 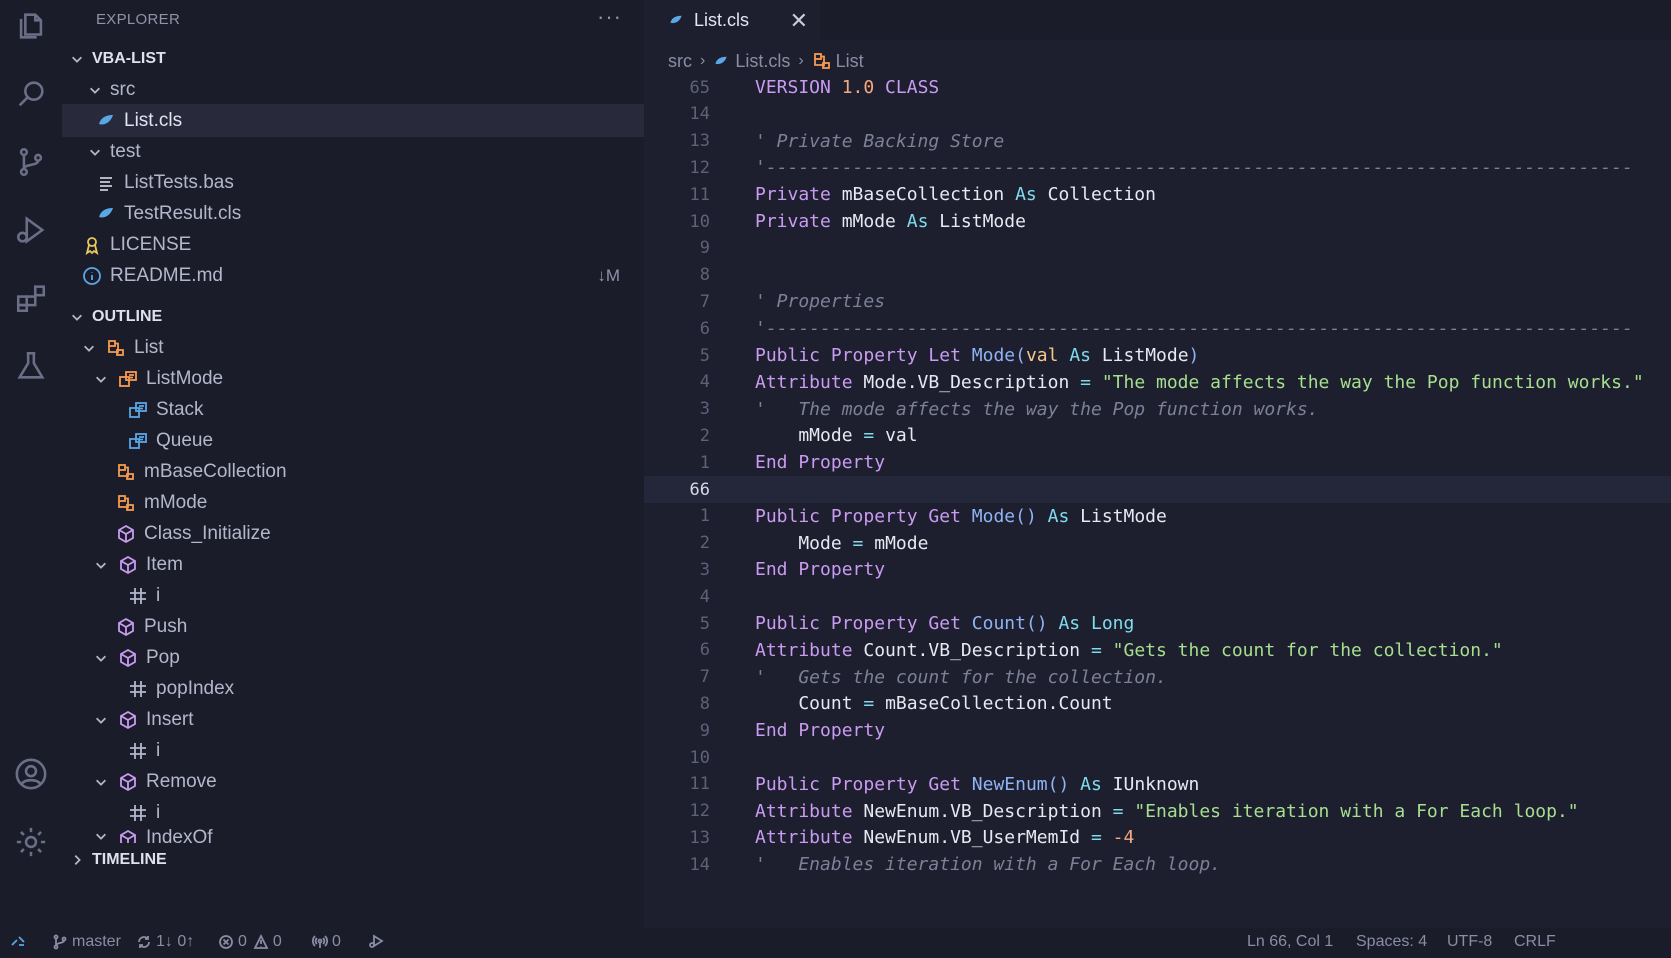 What do you see at coordinates (1469, 942) in the screenshot?
I see `encoding-setting: UTF-8` at bounding box center [1469, 942].